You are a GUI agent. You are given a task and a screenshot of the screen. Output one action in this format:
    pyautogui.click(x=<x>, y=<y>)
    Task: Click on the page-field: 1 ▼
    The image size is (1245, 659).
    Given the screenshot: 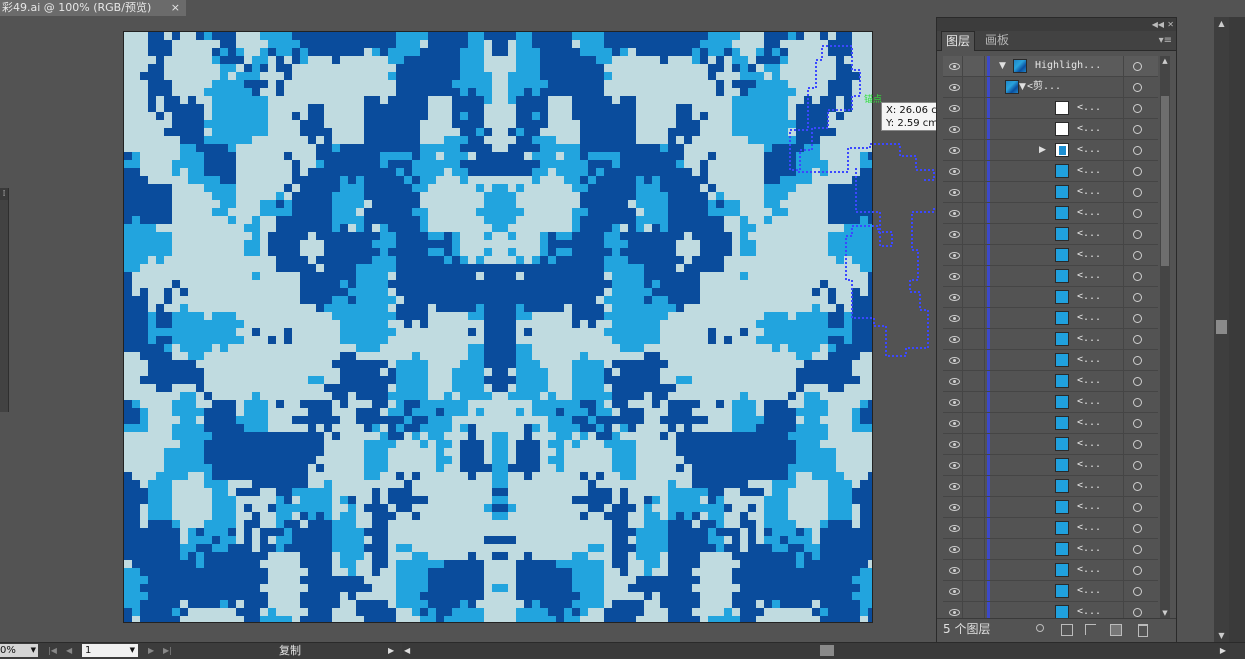 What is the action you would take?
    pyautogui.click(x=110, y=650)
    